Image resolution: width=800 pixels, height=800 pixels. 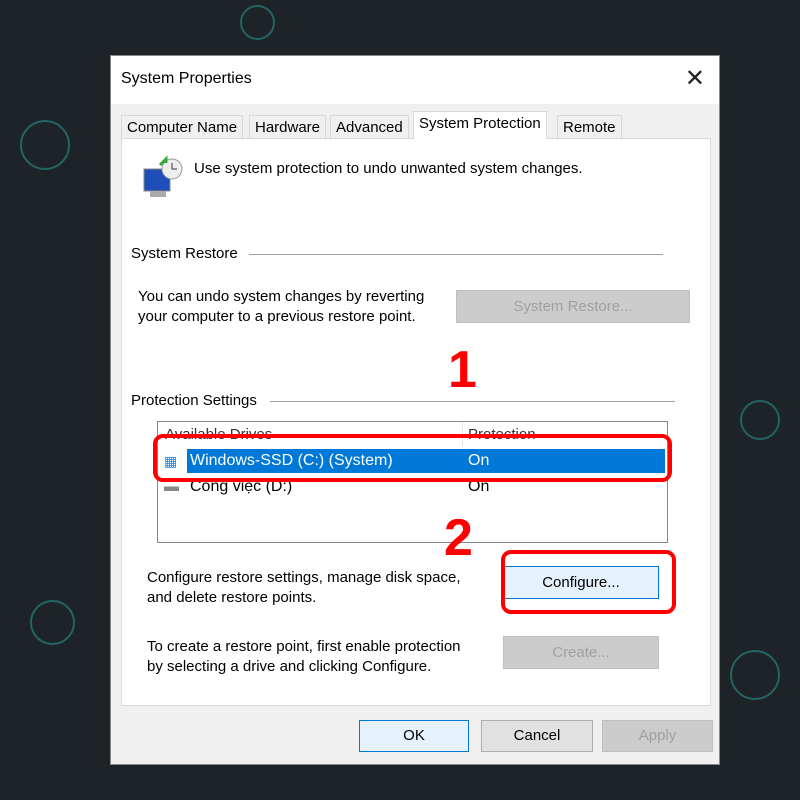 I want to click on system-restore-group-label: System Restore, so click(x=184, y=253).